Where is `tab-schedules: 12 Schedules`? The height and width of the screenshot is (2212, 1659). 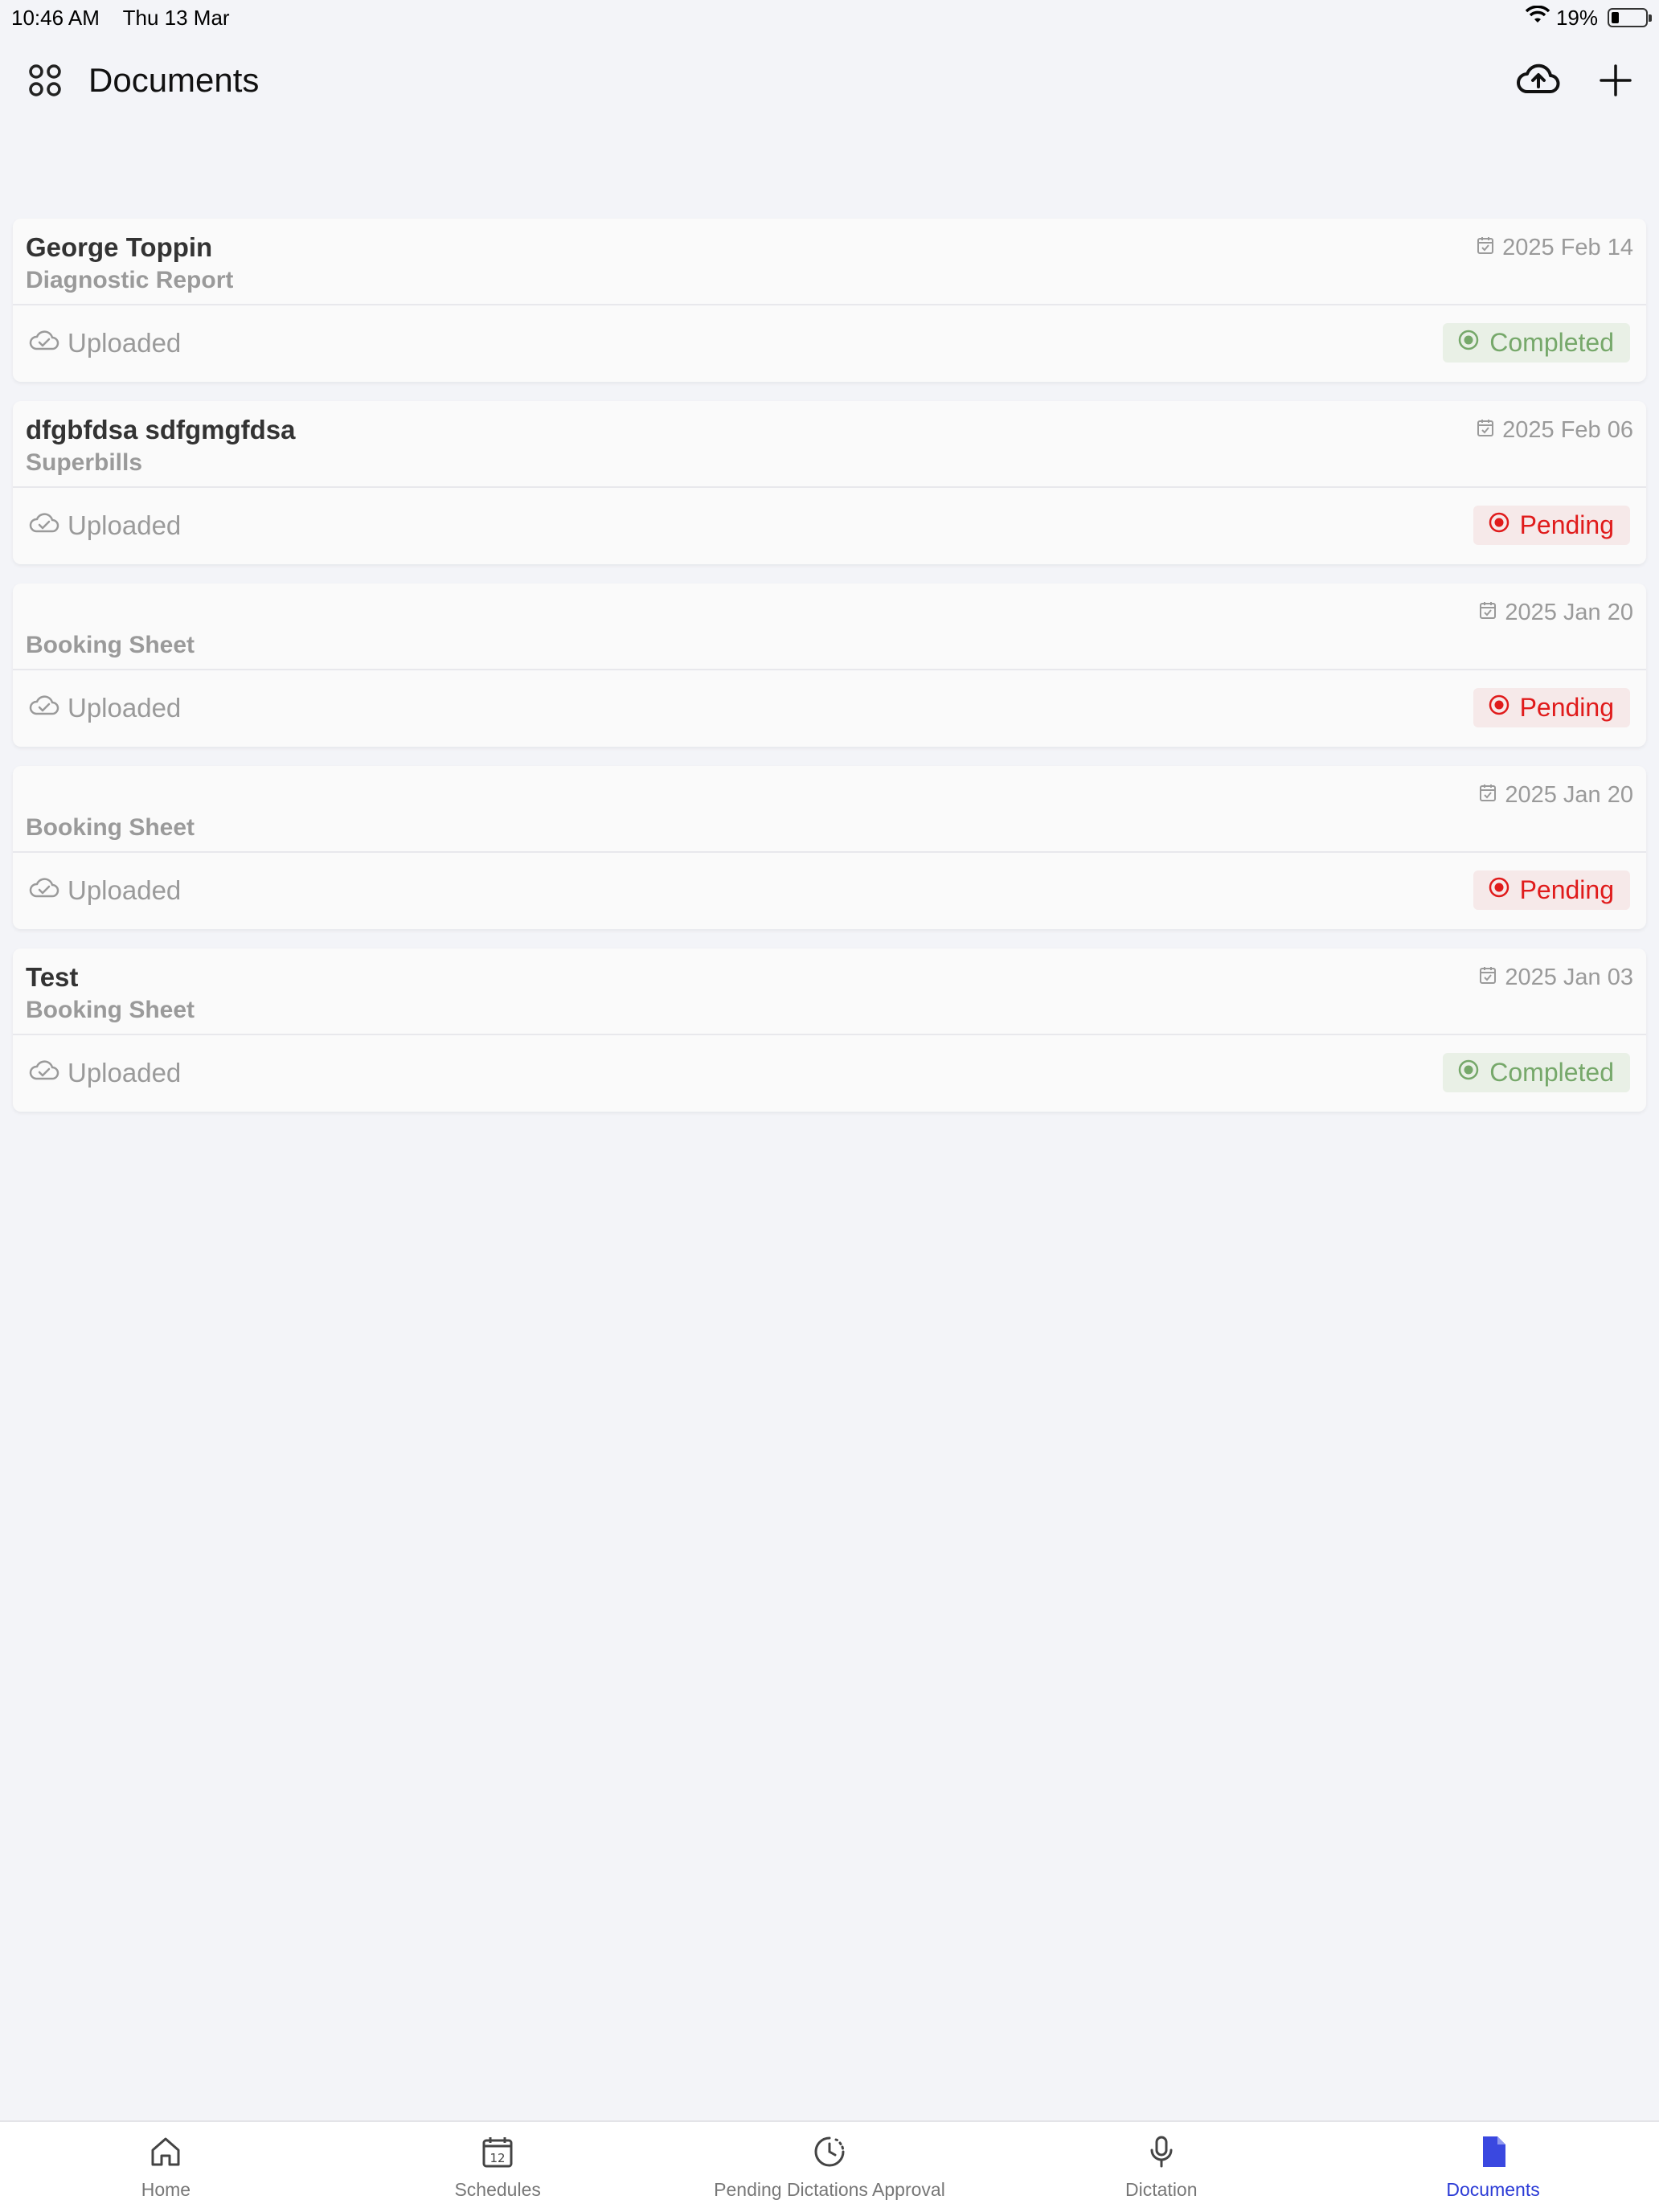 tab-schedules: 12 Schedules is located at coordinates (497, 2167).